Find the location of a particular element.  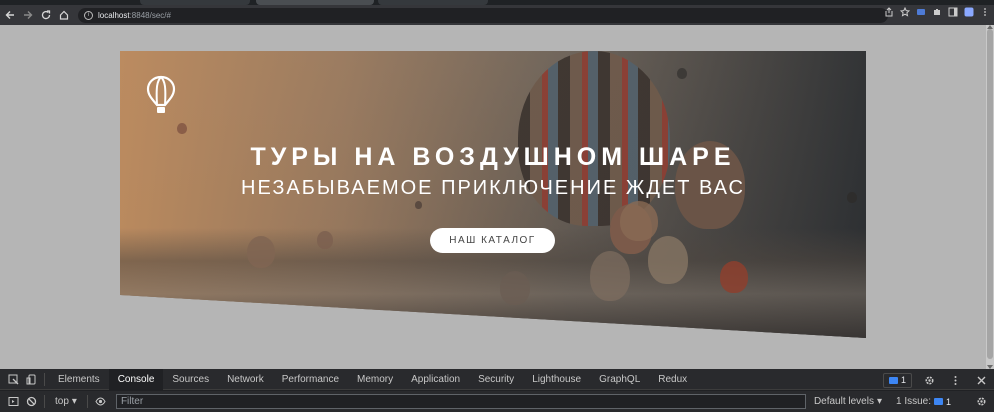

issues-count: 1 is located at coordinates (949, 401).